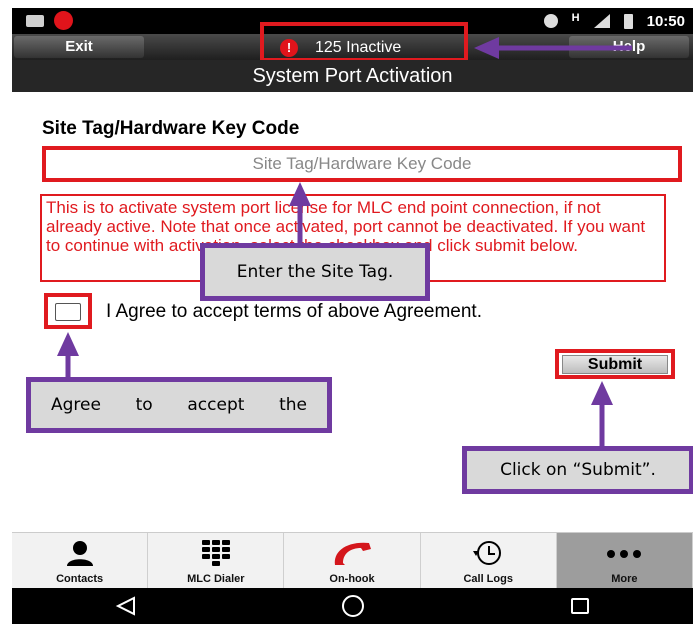 The image size is (693, 624). What do you see at coordinates (35, 21) in the screenshot?
I see `image-notification-icon` at bounding box center [35, 21].